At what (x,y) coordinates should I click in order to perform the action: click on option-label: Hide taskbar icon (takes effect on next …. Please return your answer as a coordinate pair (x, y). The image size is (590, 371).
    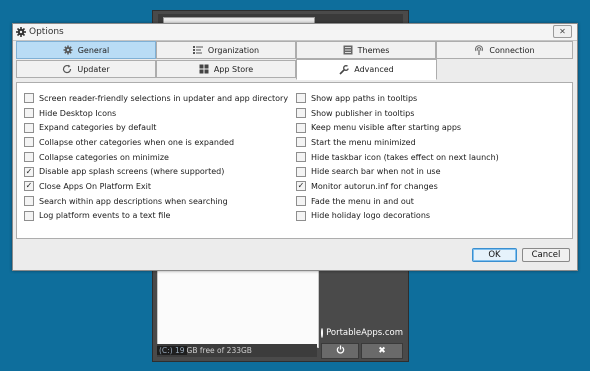
    Looking at the image, I should click on (405, 157).